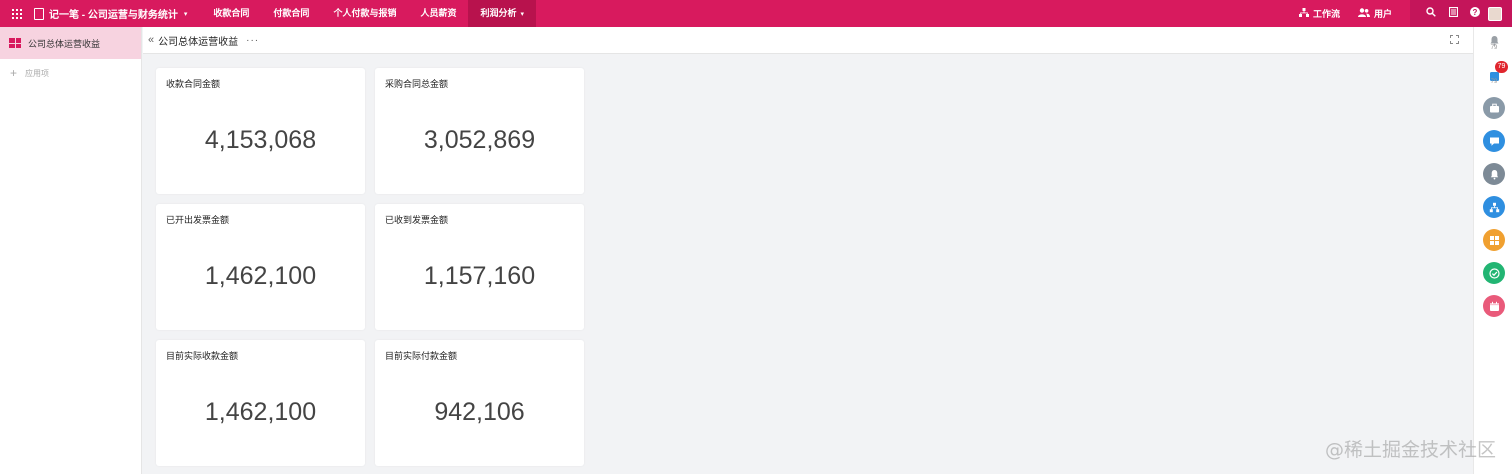 This screenshot has height=474, width=1512. Describe the element at coordinates (1494, 82) in the screenshot. I see `task-count: 79` at that location.